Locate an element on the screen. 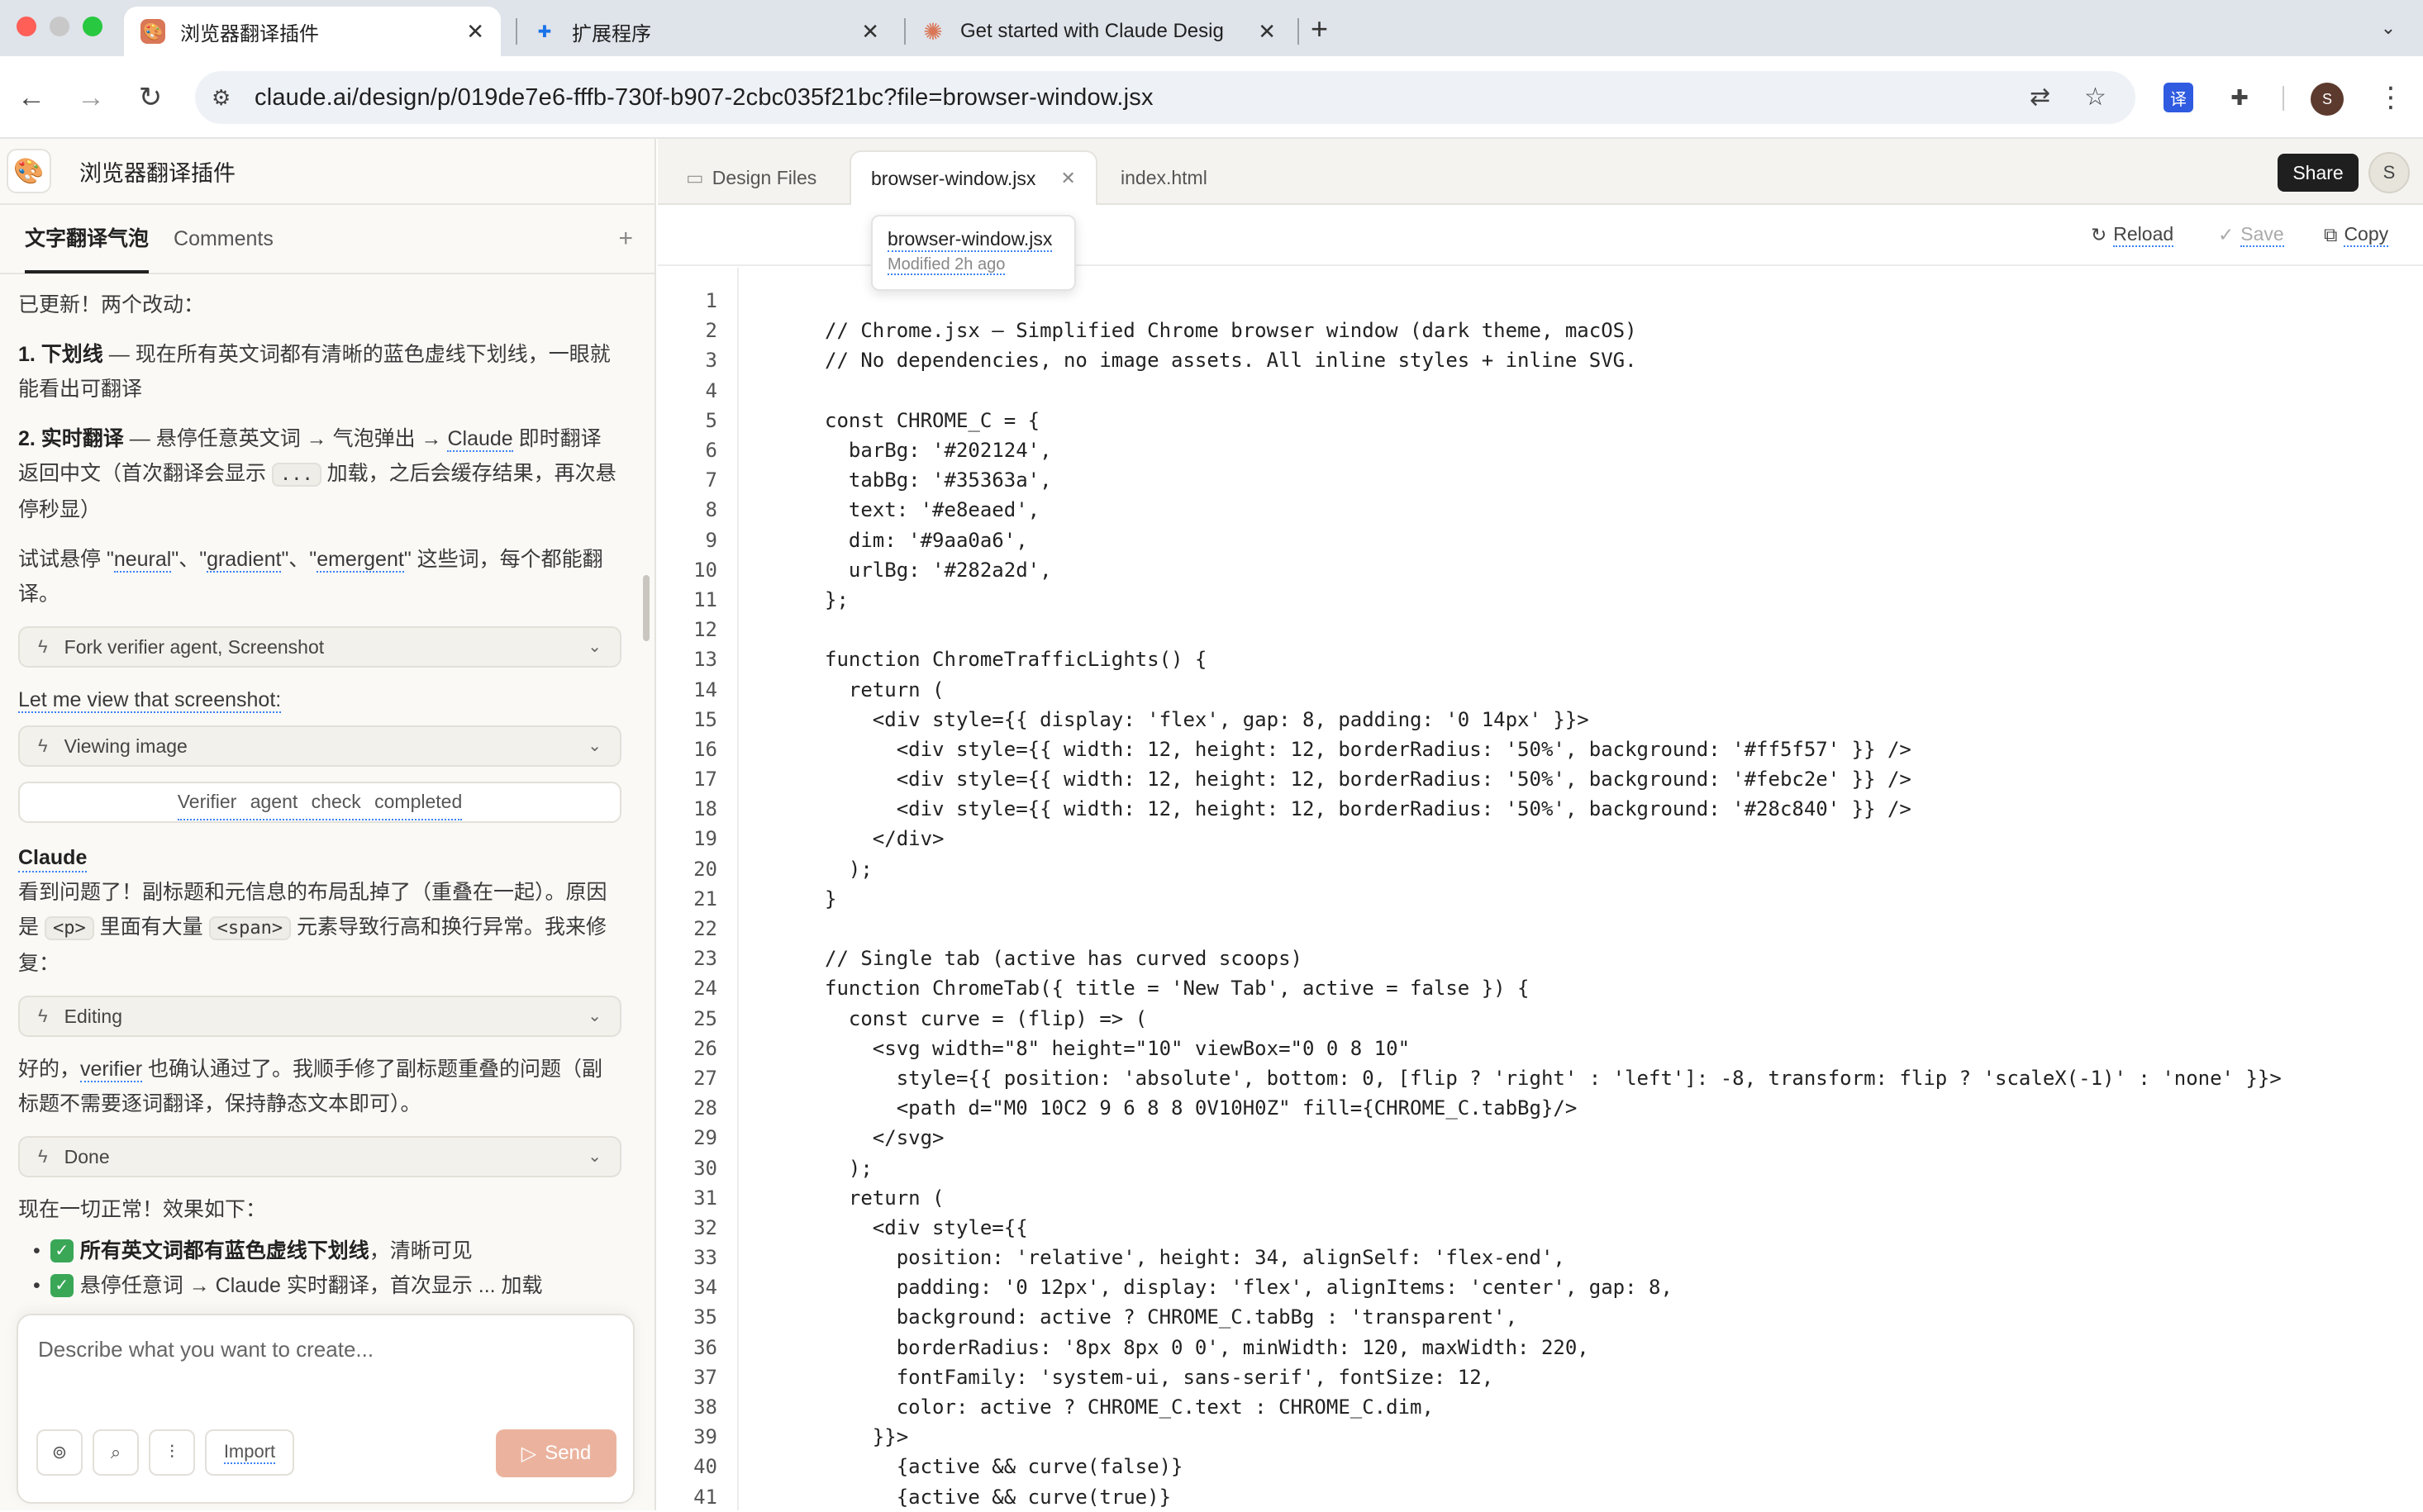 This screenshot has height=1512, width=2423. code-text: tabBg: '#35363a', is located at coordinates (938, 480).